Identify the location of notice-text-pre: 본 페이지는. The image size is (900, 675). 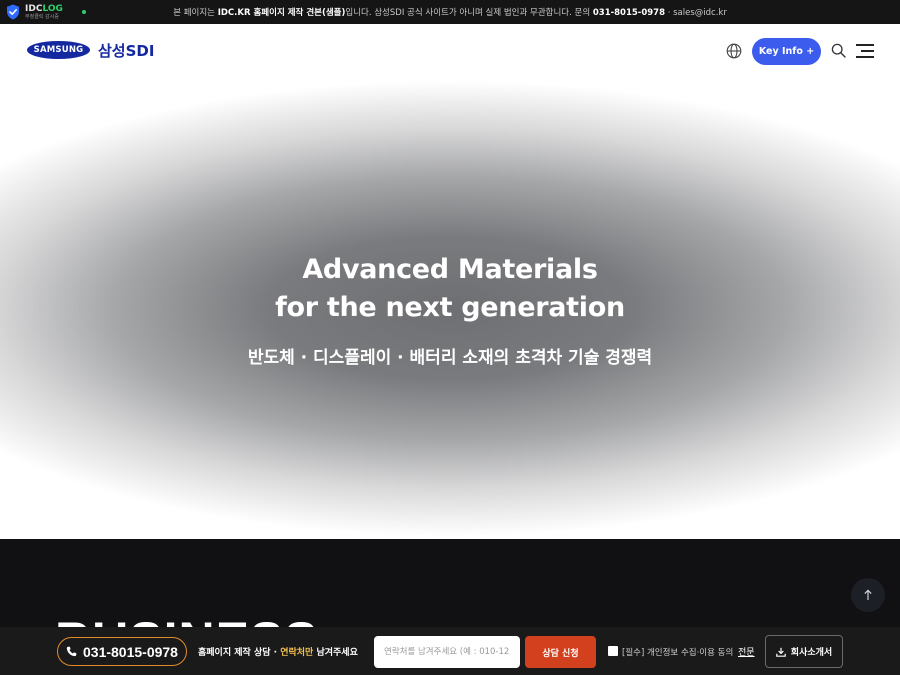
(195, 13).